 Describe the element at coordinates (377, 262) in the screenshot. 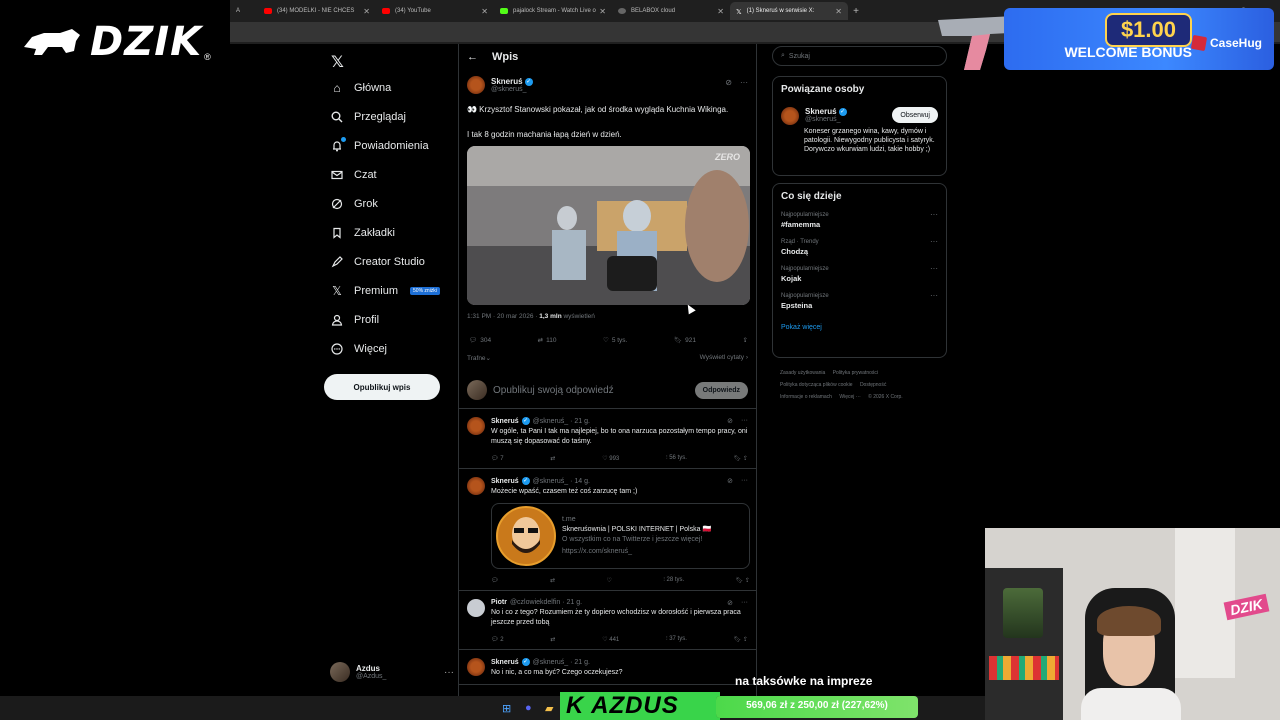

I see `nav-creator-studio: Creator Studio` at that location.